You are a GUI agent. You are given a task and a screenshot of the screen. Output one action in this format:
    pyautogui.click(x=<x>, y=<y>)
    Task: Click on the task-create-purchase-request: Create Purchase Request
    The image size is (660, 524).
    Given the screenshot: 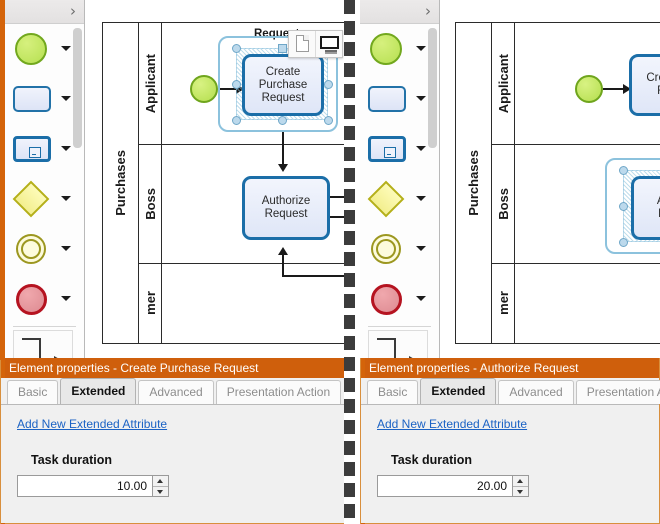 What is the action you would take?
    pyautogui.click(x=283, y=85)
    